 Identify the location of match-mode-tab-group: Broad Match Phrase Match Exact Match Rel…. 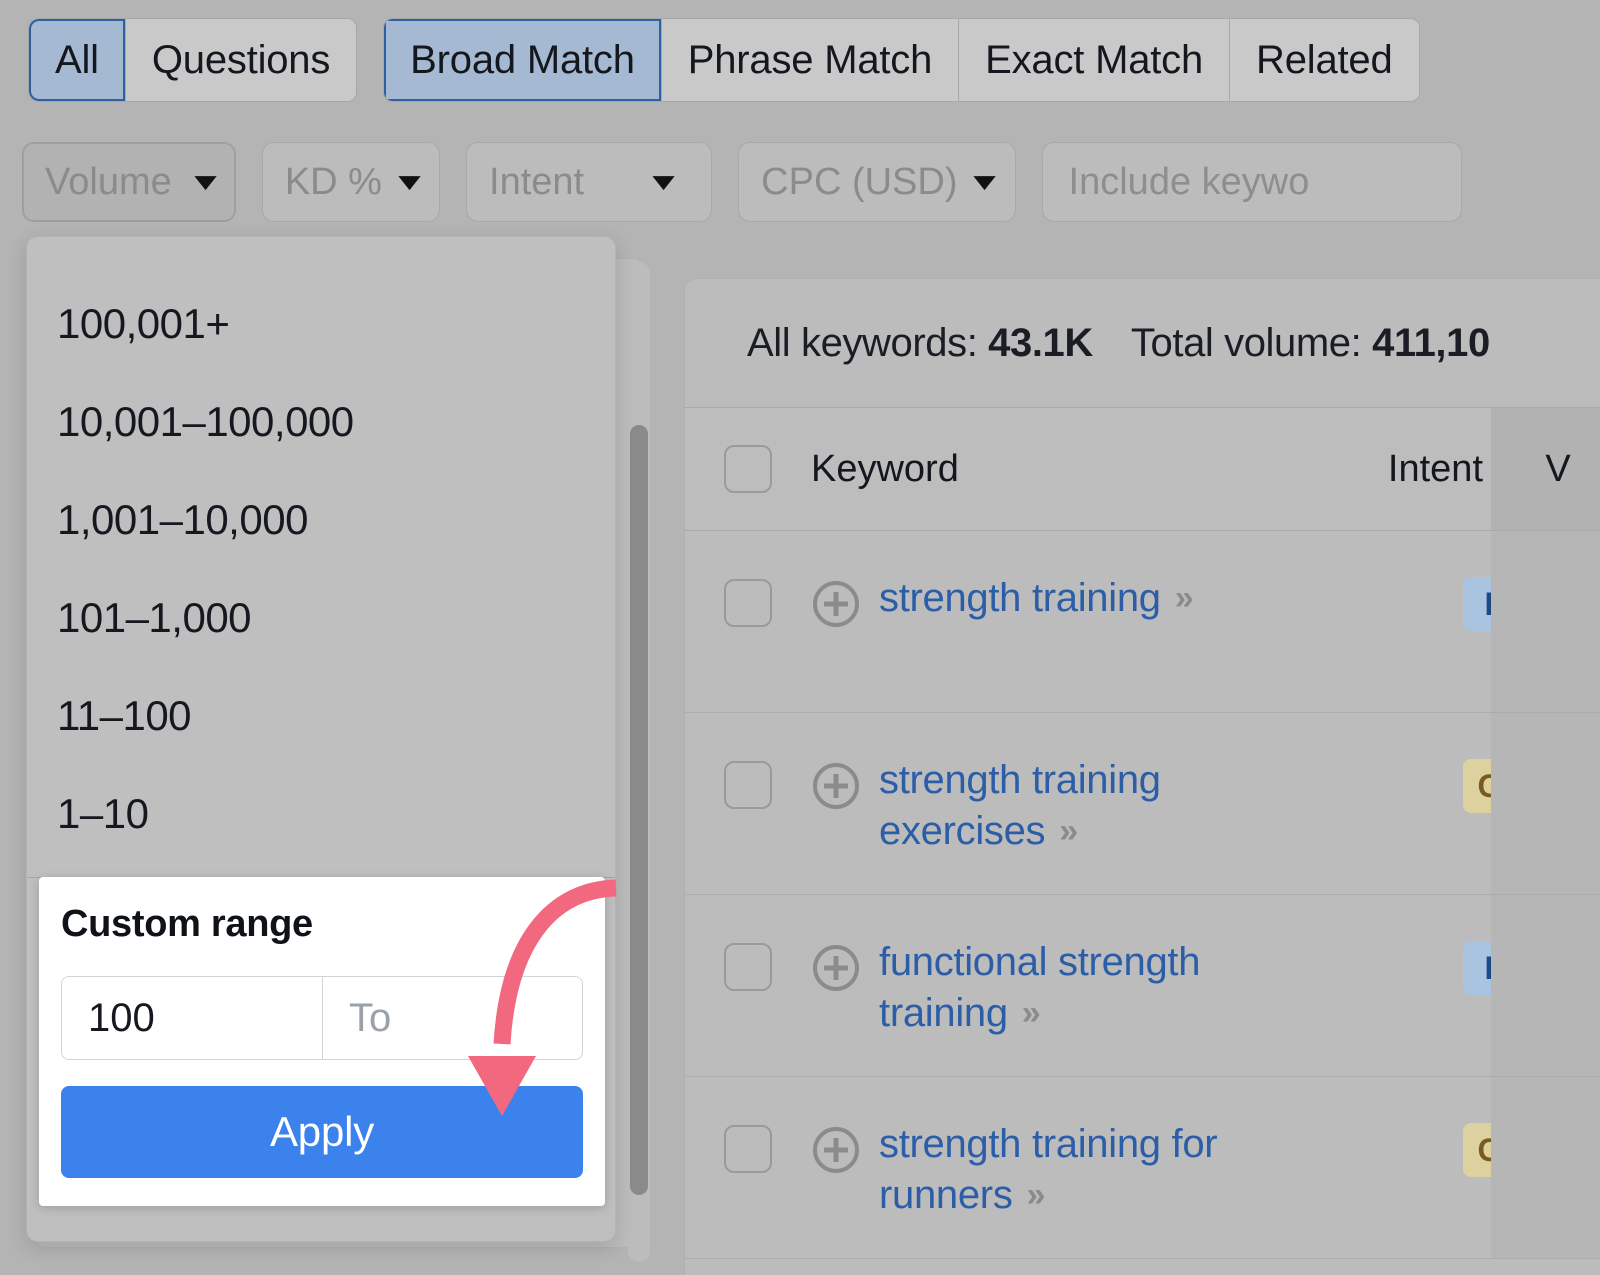
(901, 60).